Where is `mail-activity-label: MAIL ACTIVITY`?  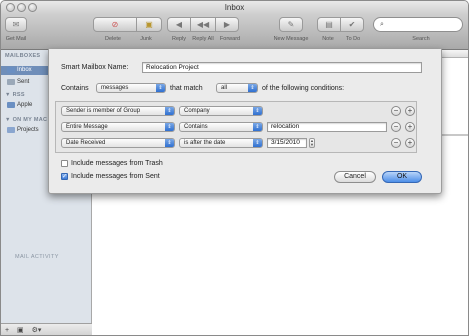
mail-activity-label: MAIL ACTIVITY is located at coordinates (37, 257).